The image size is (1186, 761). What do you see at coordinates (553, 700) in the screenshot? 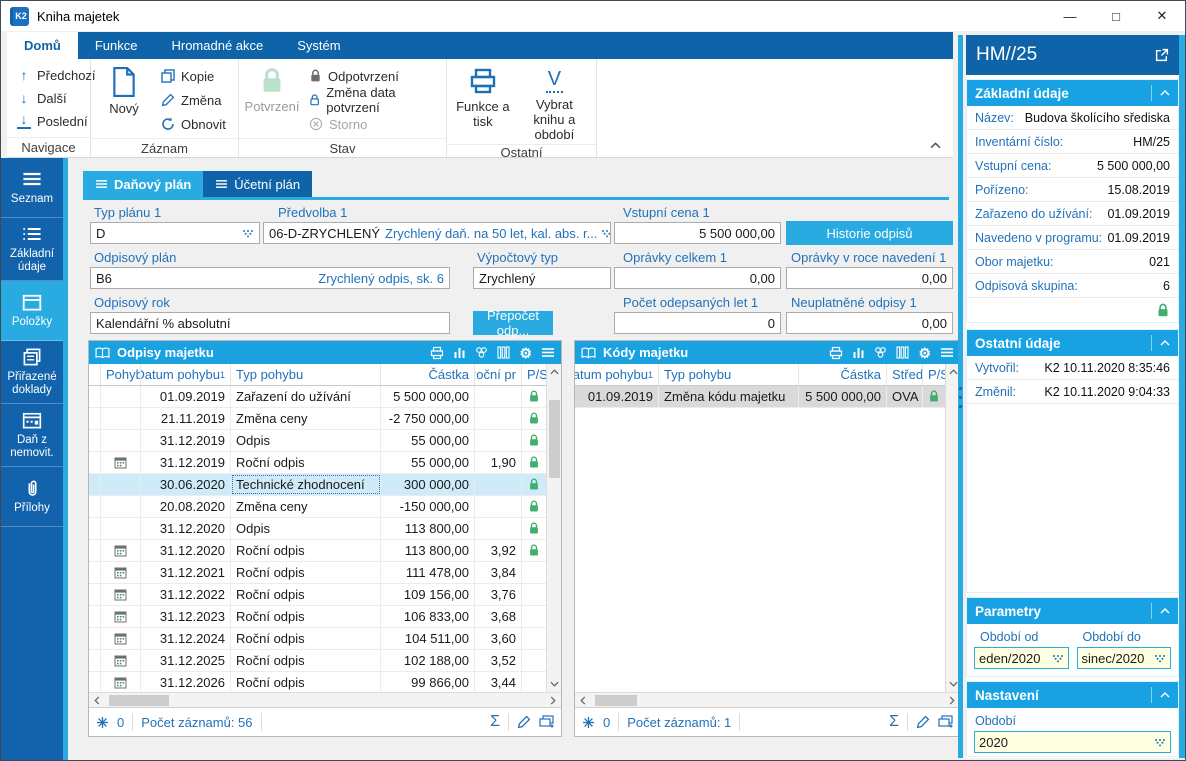
I see `scroll-right-icon` at bounding box center [553, 700].